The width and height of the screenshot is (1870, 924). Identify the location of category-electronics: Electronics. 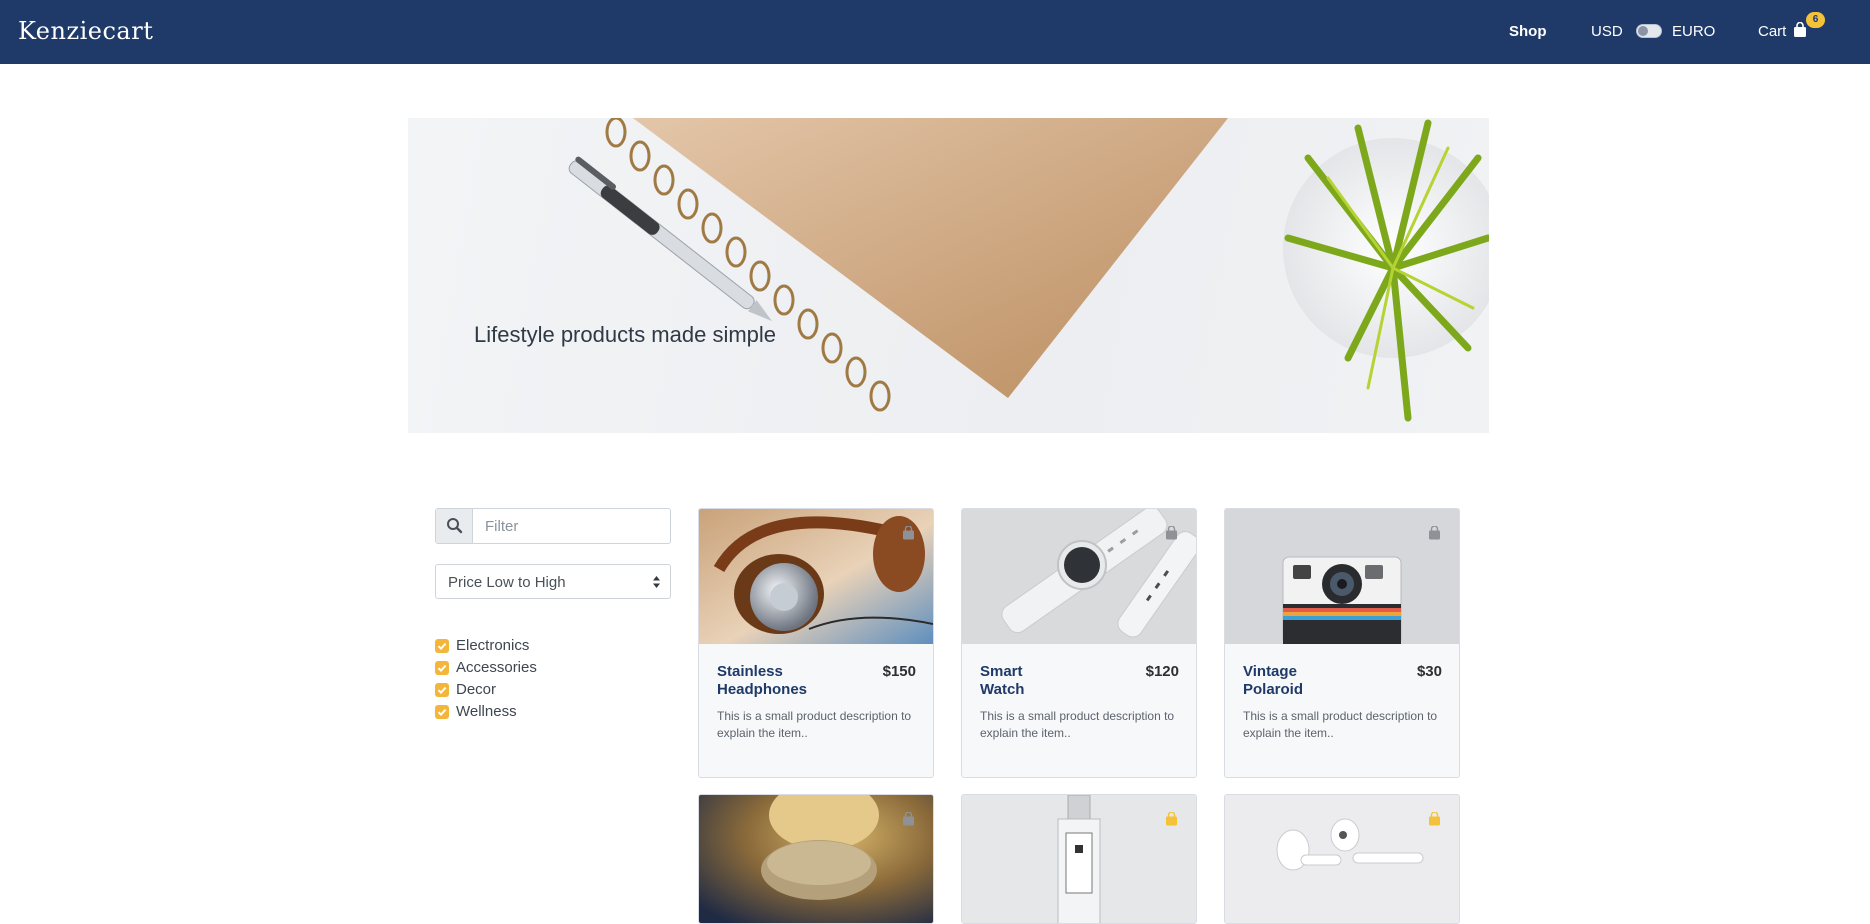
(535, 647).